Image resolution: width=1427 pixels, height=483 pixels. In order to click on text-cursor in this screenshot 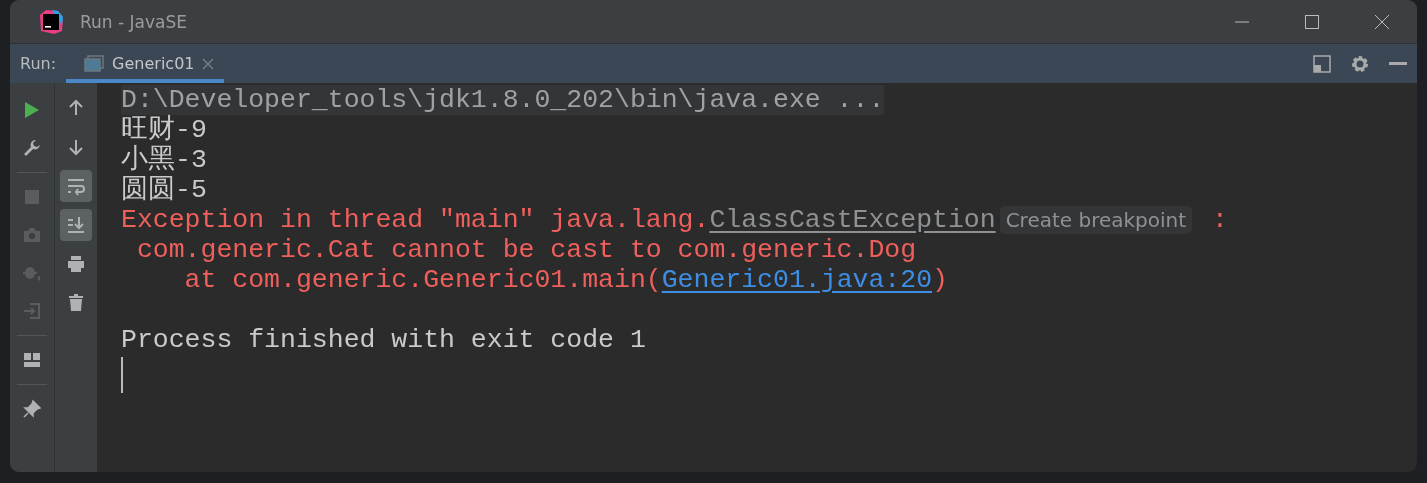, I will do `click(122, 375)`.